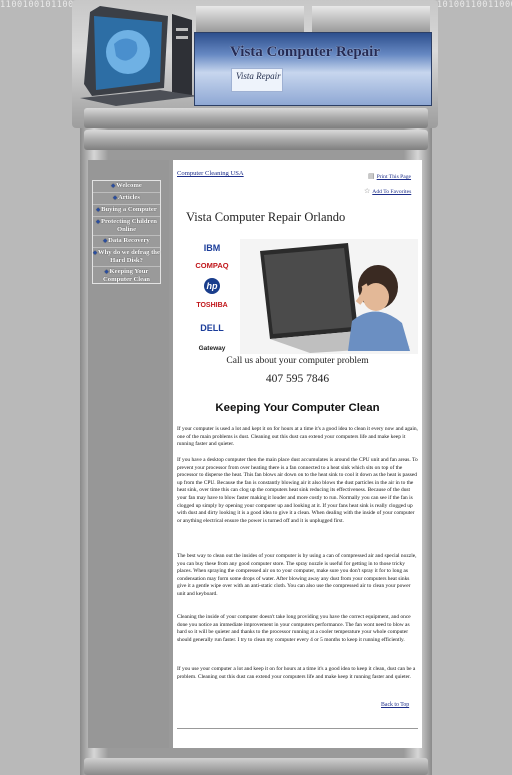 The image size is (512, 775). What do you see at coordinates (258, 76) in the screenshot?
I see `logo-text: Vista Repair` at bounding box center [258, 76].